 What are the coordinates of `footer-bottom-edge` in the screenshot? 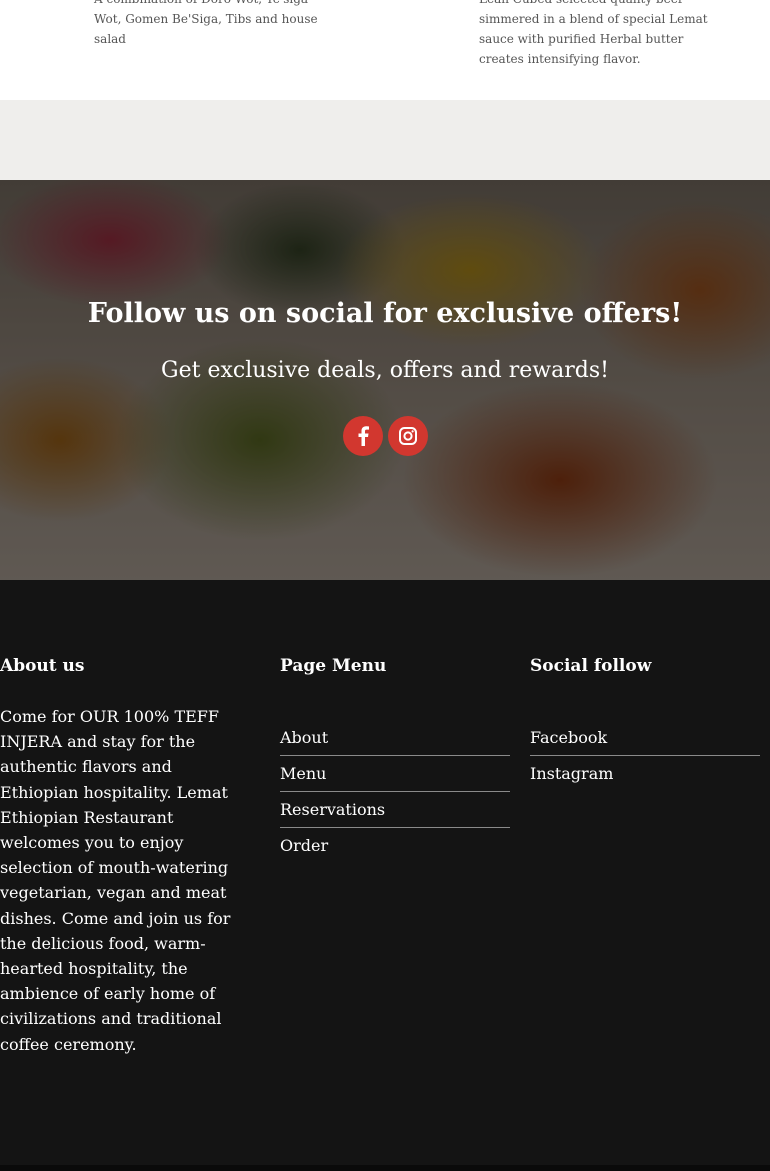 It's located at (385, 1168).